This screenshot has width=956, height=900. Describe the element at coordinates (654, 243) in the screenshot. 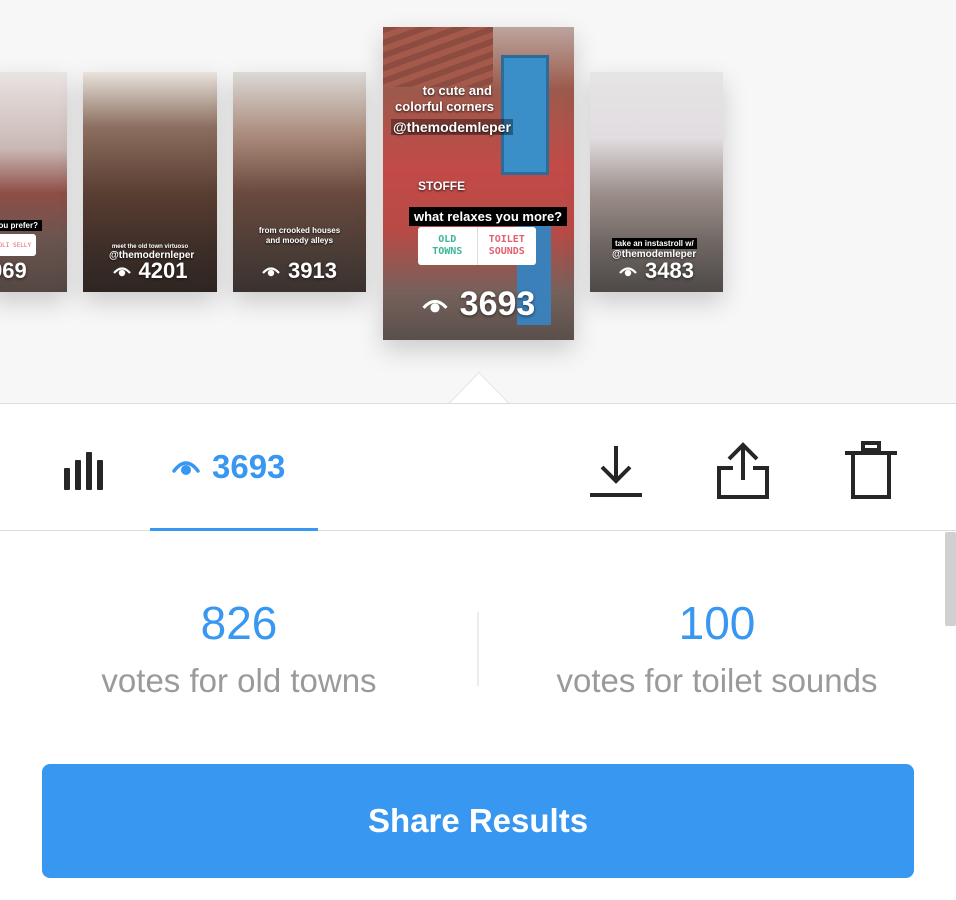

I see `story-caption: take an instastroll w/` at that location.